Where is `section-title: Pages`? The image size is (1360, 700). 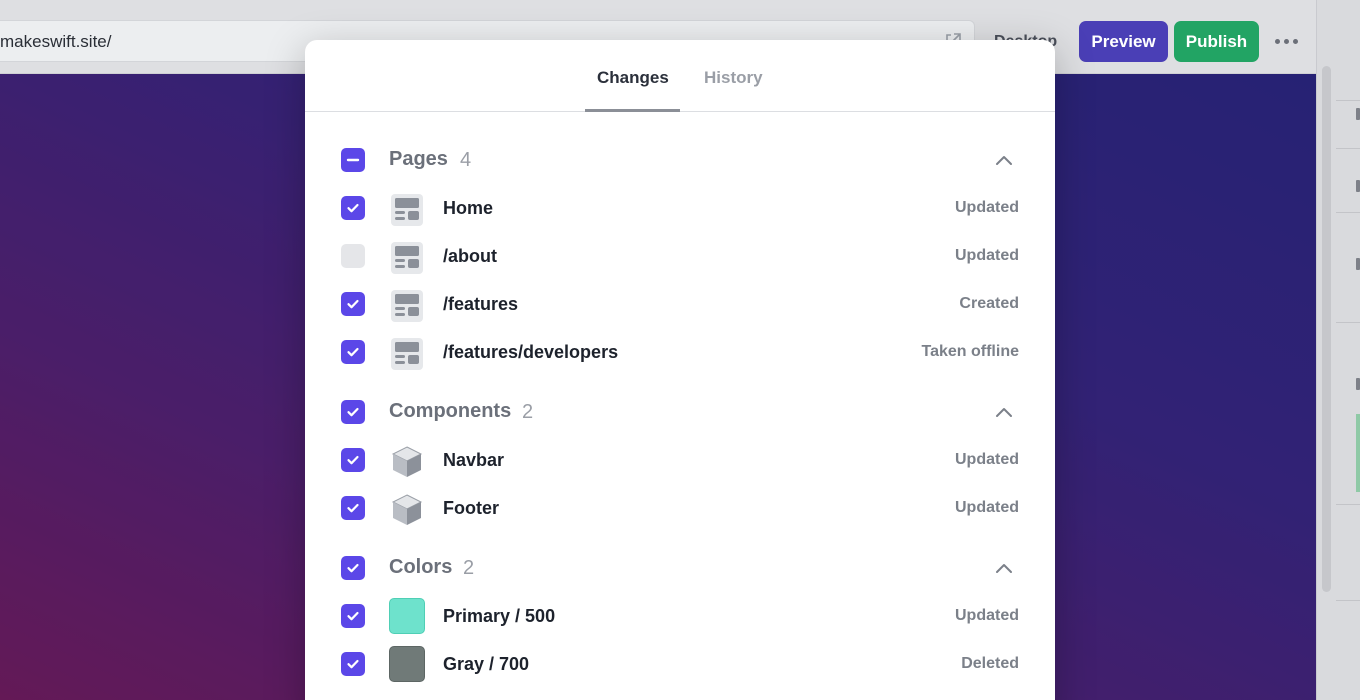
section-title: Pages is located at coordinates (418, 159).